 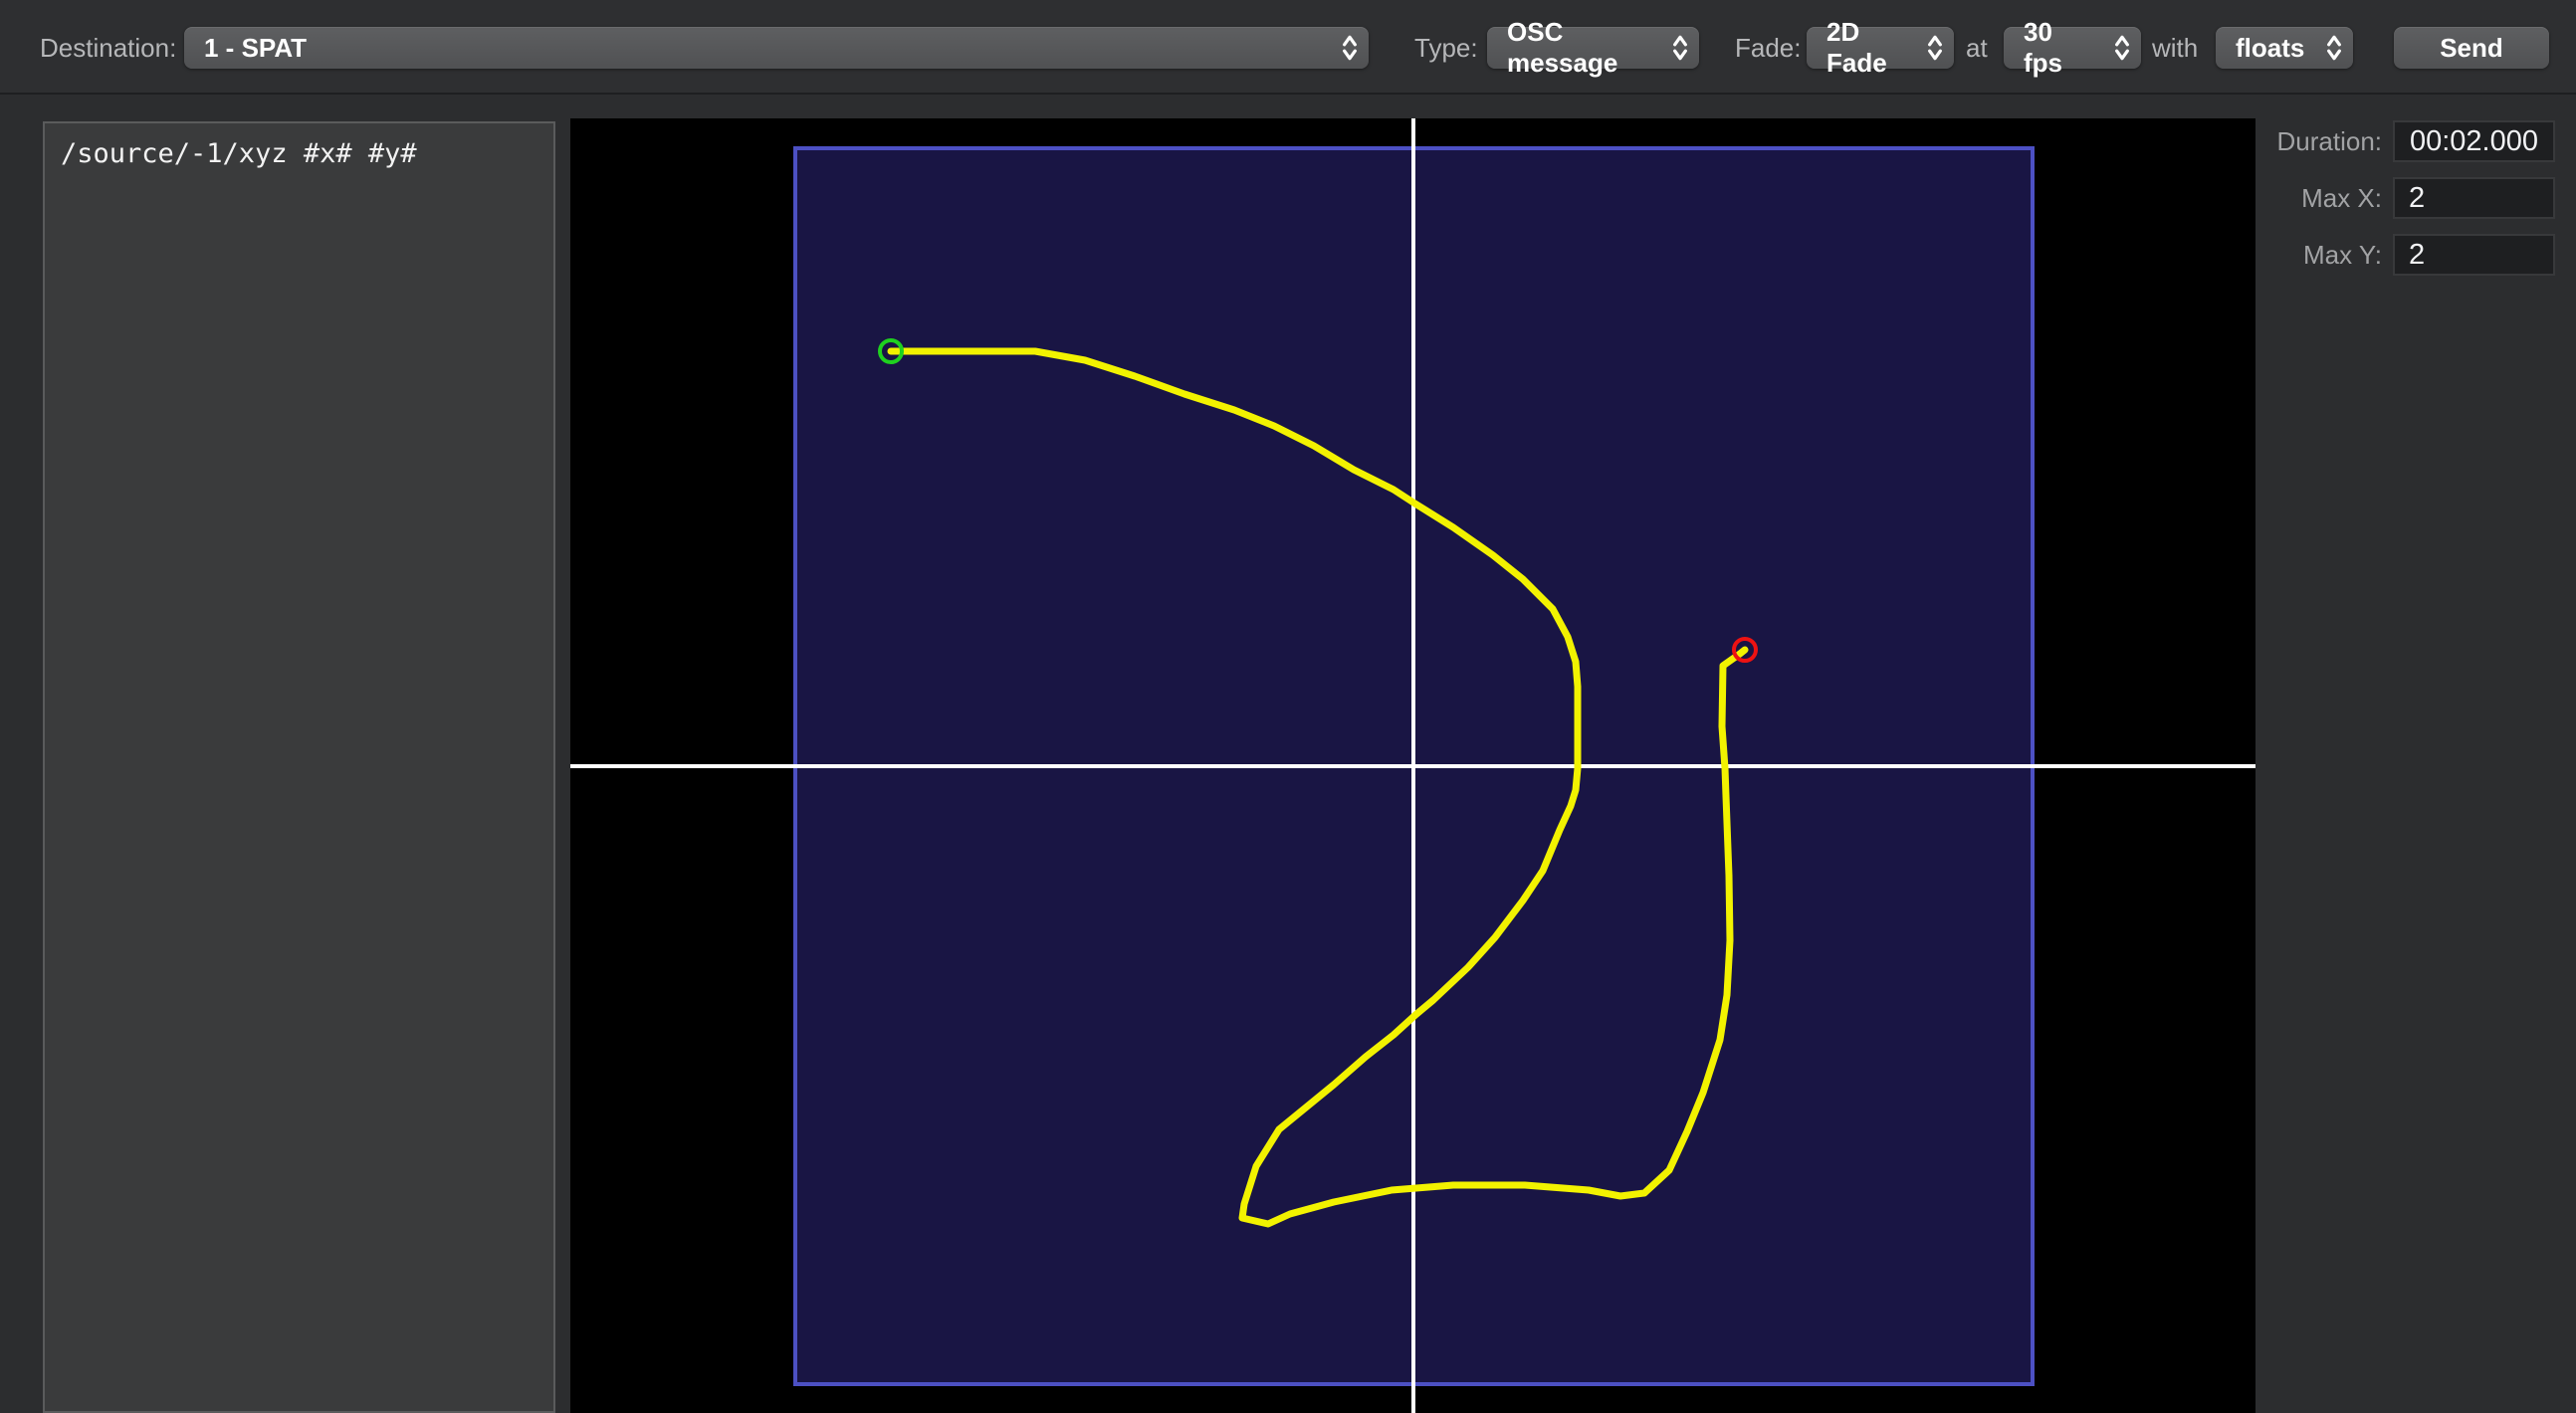 What do you see at coordinates (2474, 198) in the screenshot?
I see `max-x-field: 2` at bounding box center [2474, 198].